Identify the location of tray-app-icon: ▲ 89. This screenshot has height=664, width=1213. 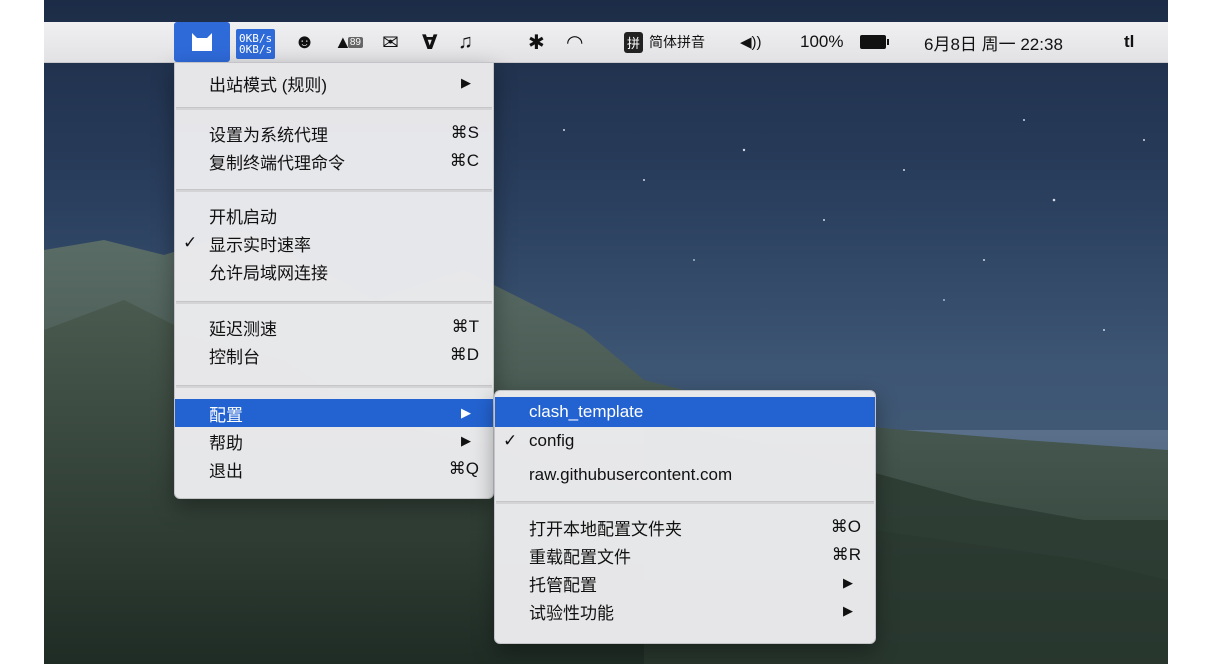
(348, 42).